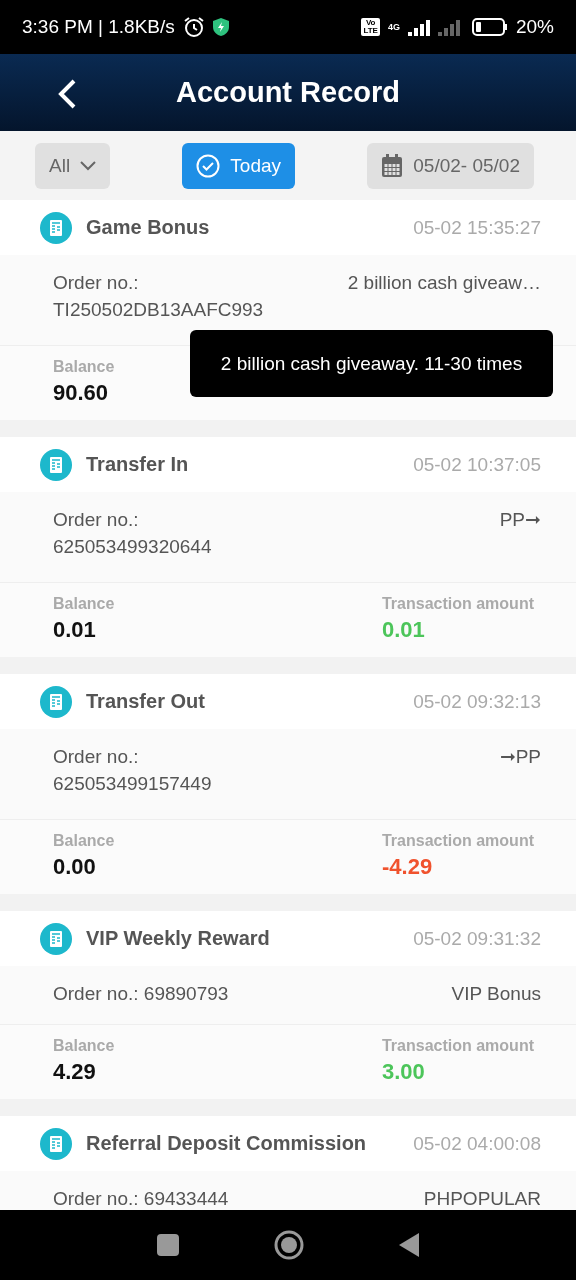  What do you see at coordinates (392, 165) in the screenshot?
I see `calendar-icon` at bounding box center [392, 165].